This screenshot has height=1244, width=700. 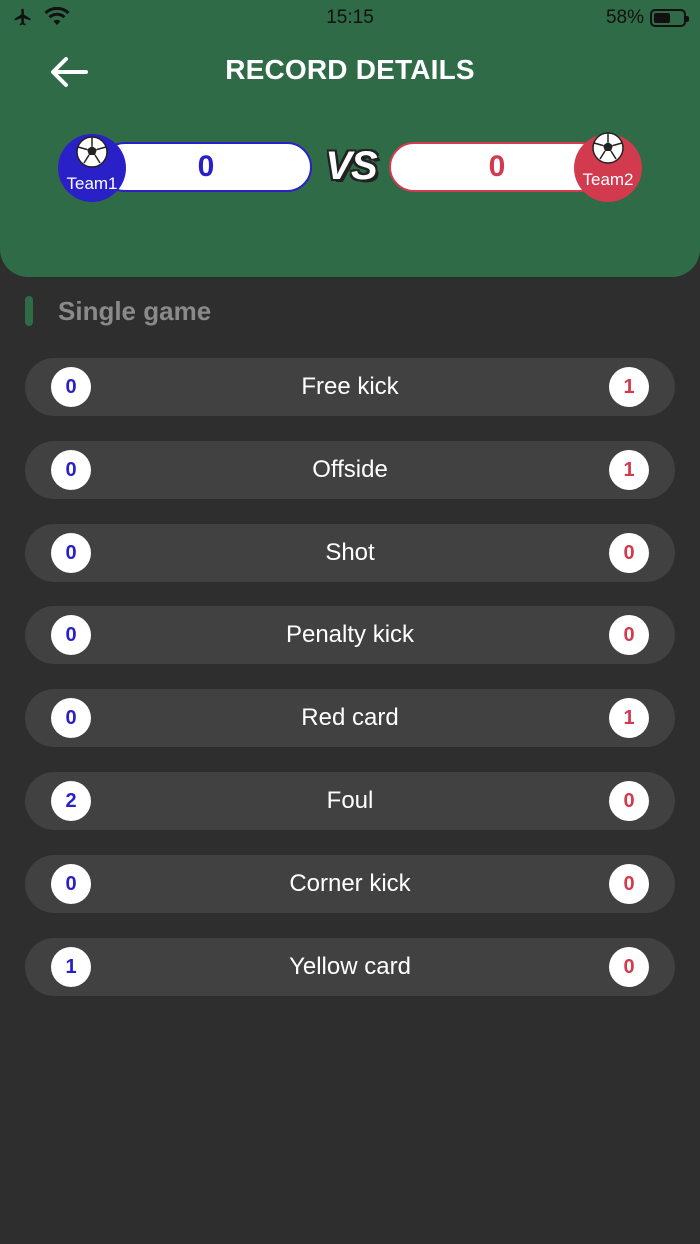 I want to click on stat-label: Foul, so click(x=350, y=800).